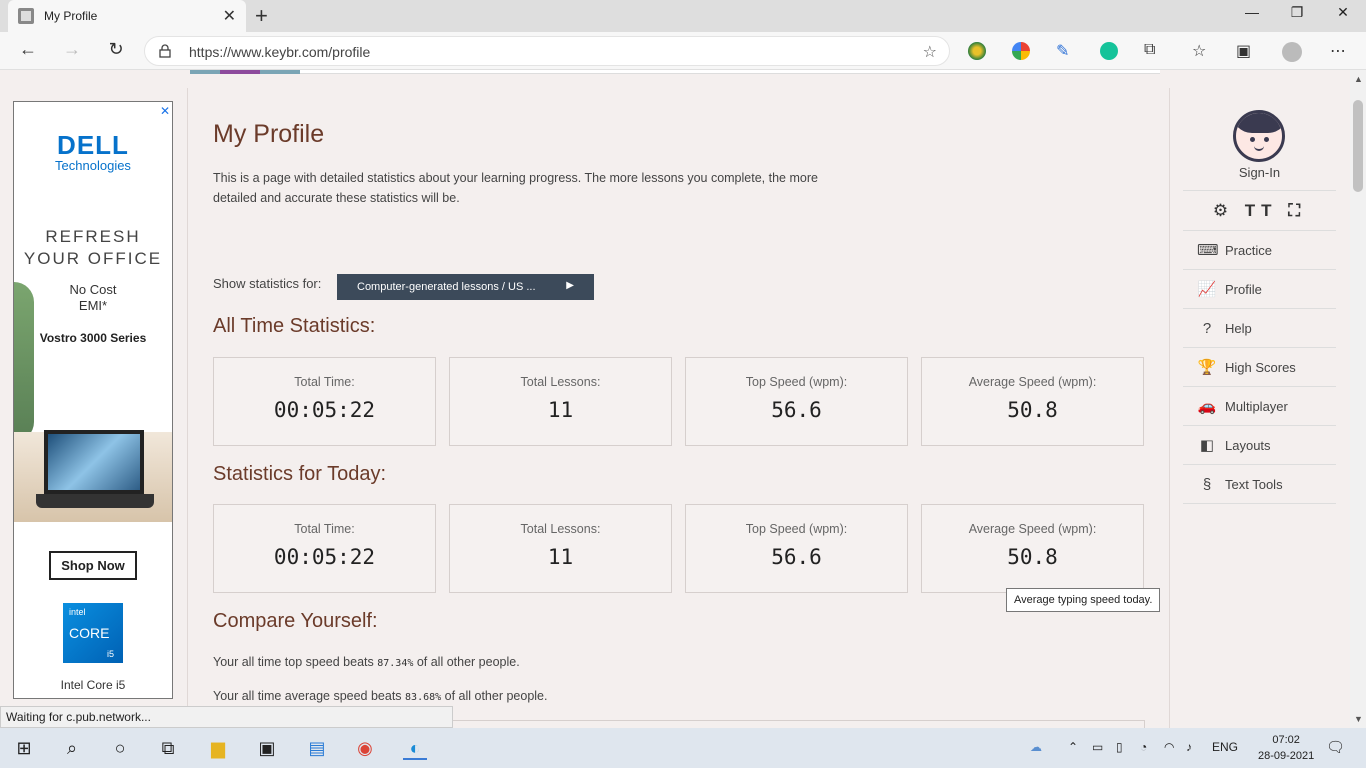 The image size is (1366, 768). What do you see at coordinates (24, 748) in the screenshot?
I see `windows-start-icon: ⊞` at bounding box center [24, 748].